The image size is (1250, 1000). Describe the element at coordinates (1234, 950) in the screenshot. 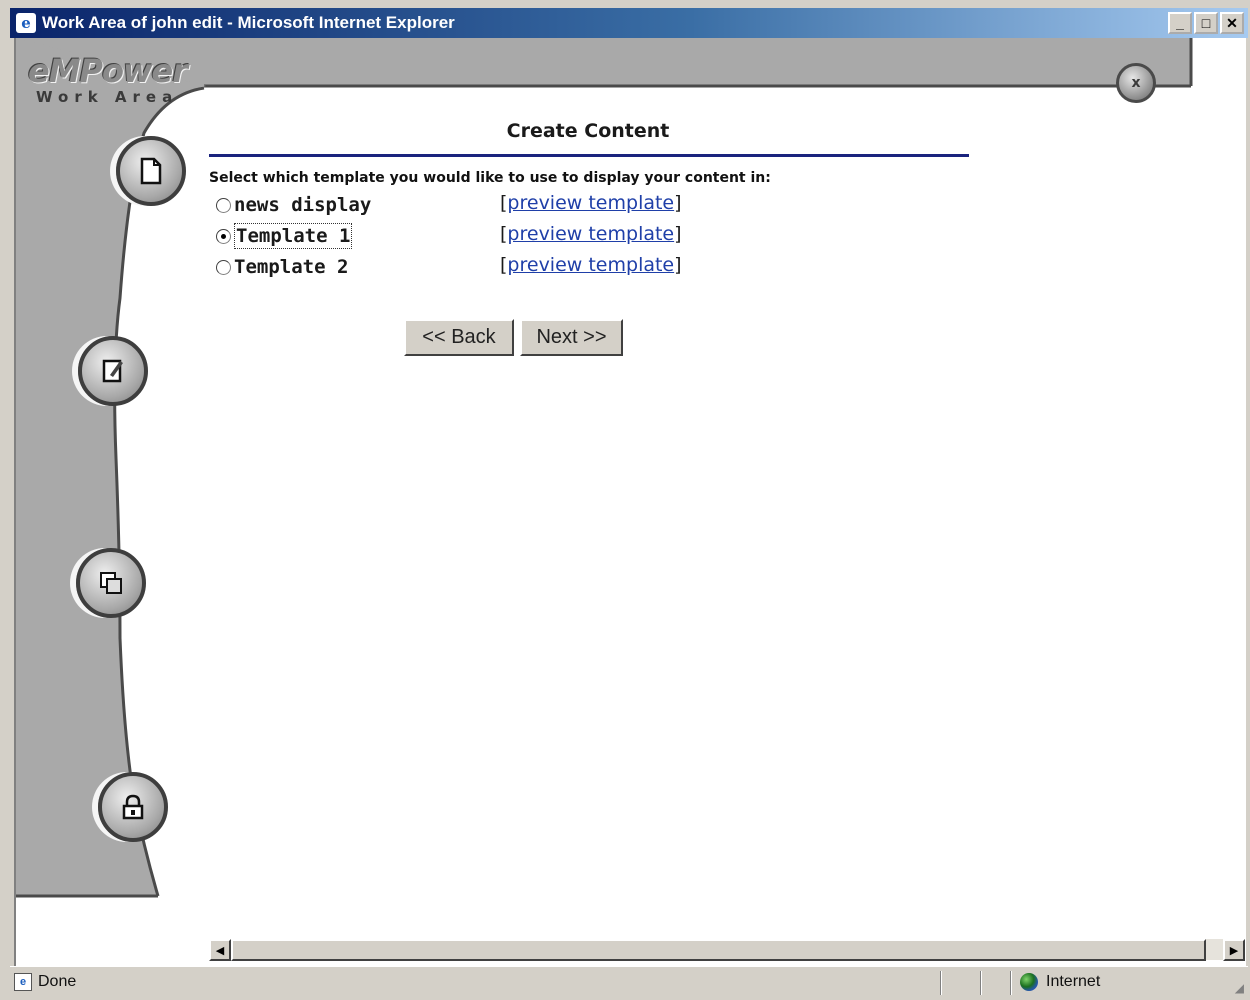

I see `scroll-right-button: ▶` at that location.